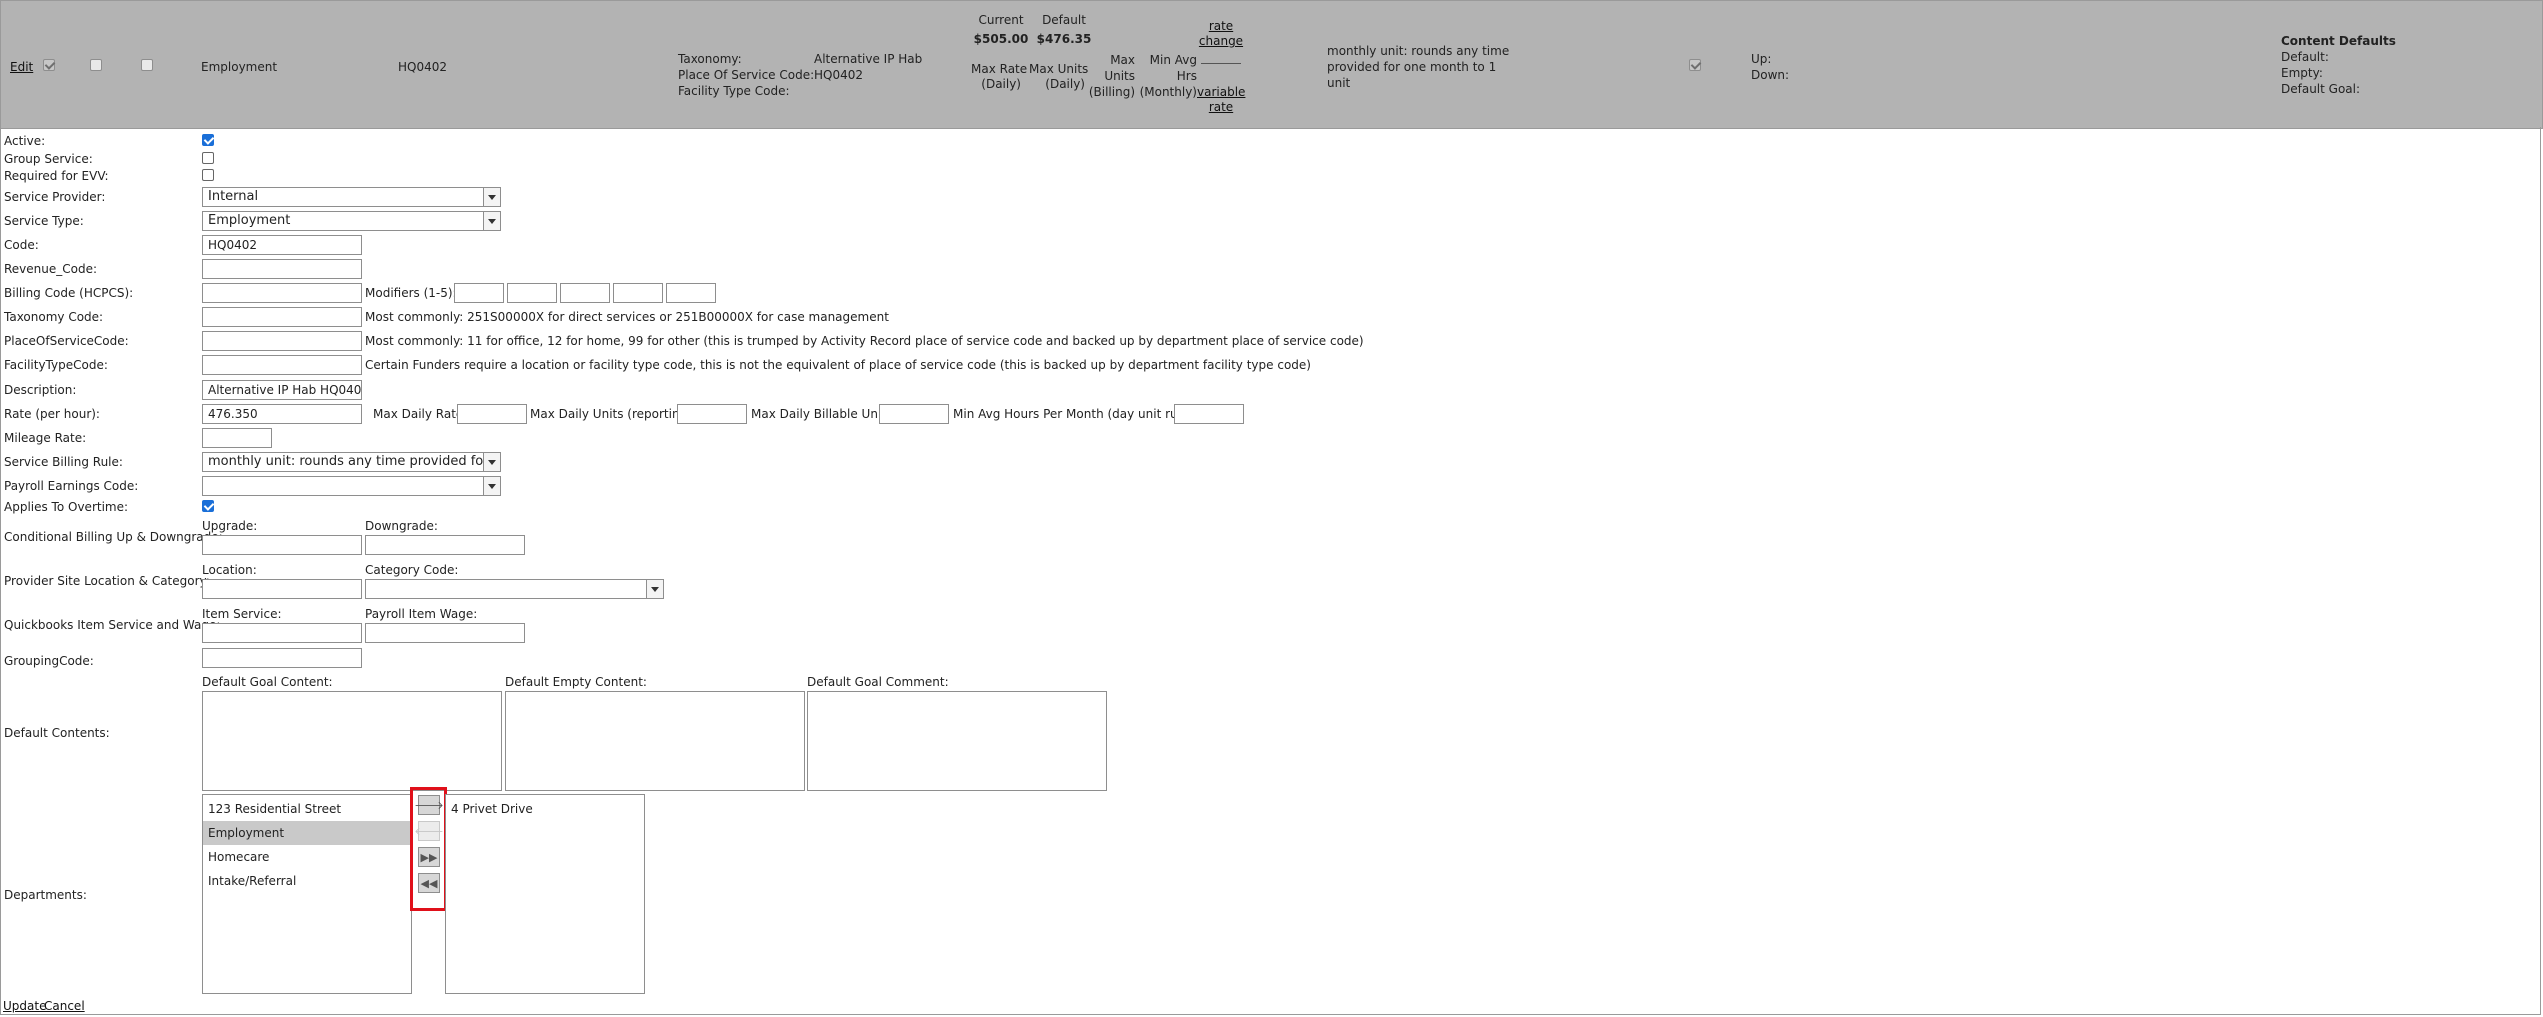 Image resolution: width=2543 pixels, height=1017 pixels. I want to click on payroll-item-label: Payroll Item Wage:, so click(421, 614).